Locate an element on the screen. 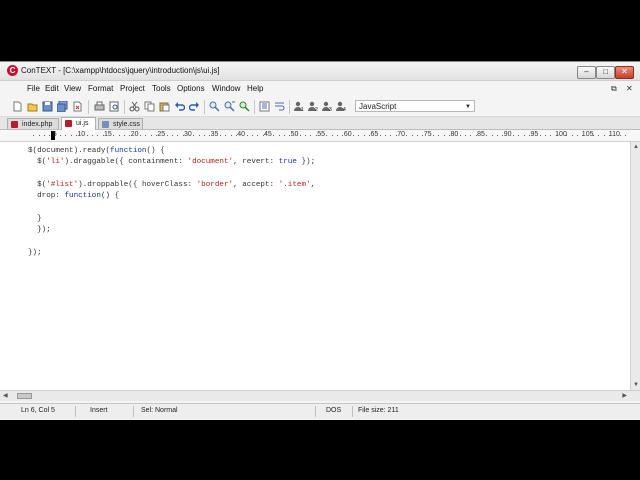  file-tab-bar: index.php ui.js style.css is located at coordinates (320, 123).